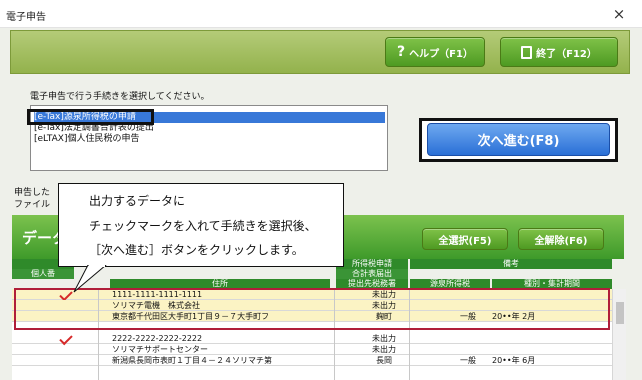  What do you see at coordinates (160, 349) in the screenshot?
I see `name-cell: ソリマチサポートセンター` at bounding box center [160, 349].